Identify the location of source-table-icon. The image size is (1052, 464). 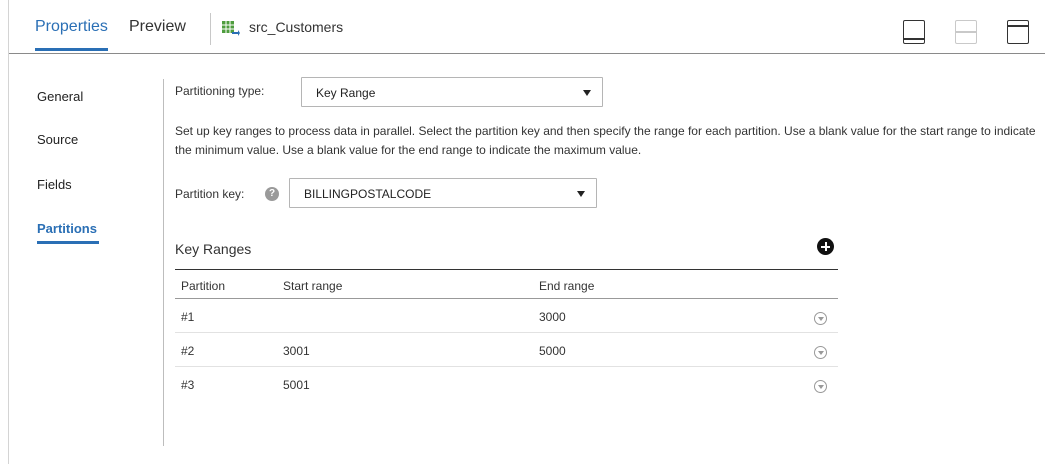
(231, 28).